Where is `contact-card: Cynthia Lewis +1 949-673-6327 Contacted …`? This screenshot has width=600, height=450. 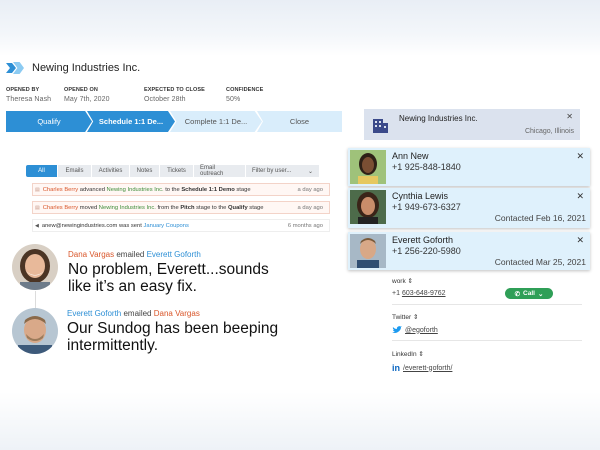 contact-card: Cynthia Lewis +1 949-673-6327 Contacted … is located at coordinates (469, 208).